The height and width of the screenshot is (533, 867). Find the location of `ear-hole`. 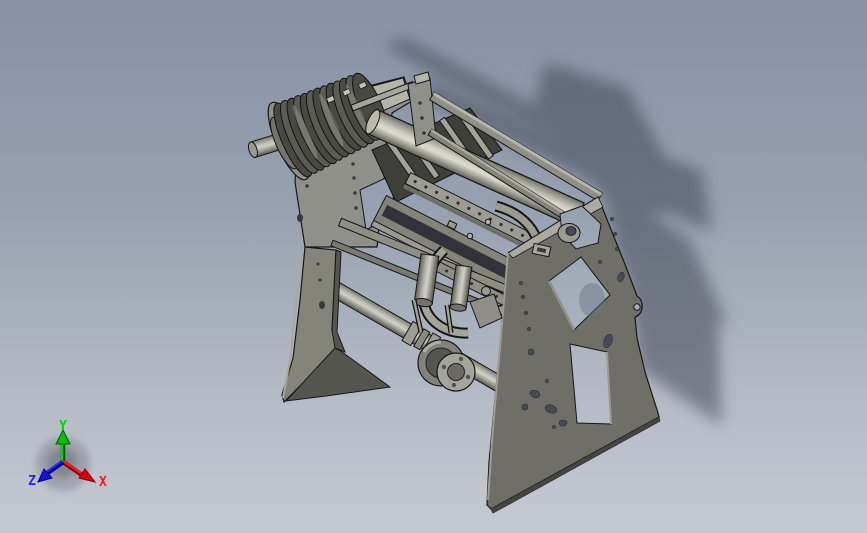

ear-hole is located at coordinates (637, 307).